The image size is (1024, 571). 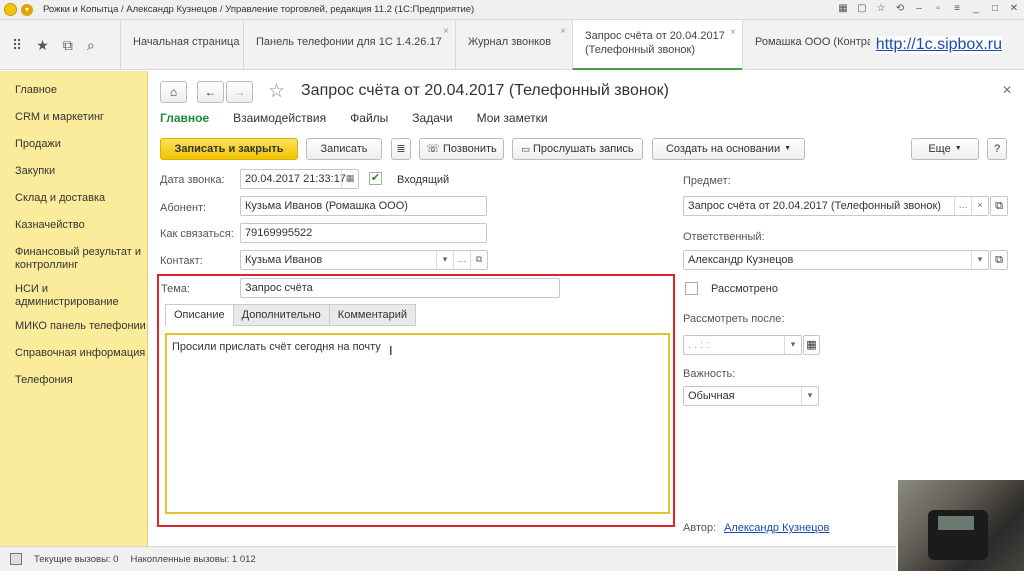 I want to click on sidebar-item-crm: CRM и маркетинг, so click(x=73, y=115).